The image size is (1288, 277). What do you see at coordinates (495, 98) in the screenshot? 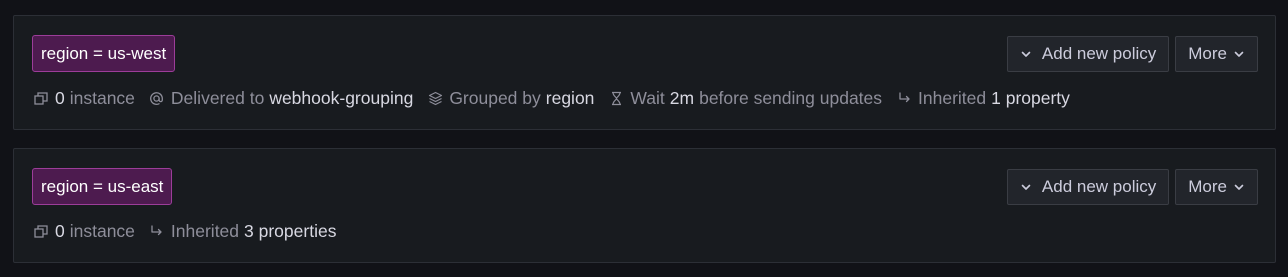
I see `grouped-label: Grouped by` at bounding box center [495, 98].